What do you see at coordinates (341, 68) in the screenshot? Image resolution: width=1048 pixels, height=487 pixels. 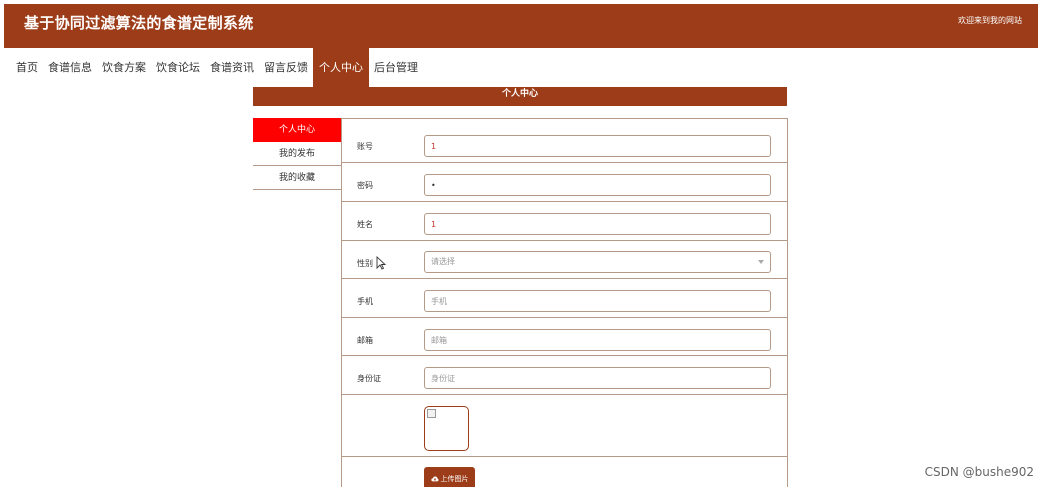 I see `nav-item-profile: 个人中心` at bounding box center [341, 68].